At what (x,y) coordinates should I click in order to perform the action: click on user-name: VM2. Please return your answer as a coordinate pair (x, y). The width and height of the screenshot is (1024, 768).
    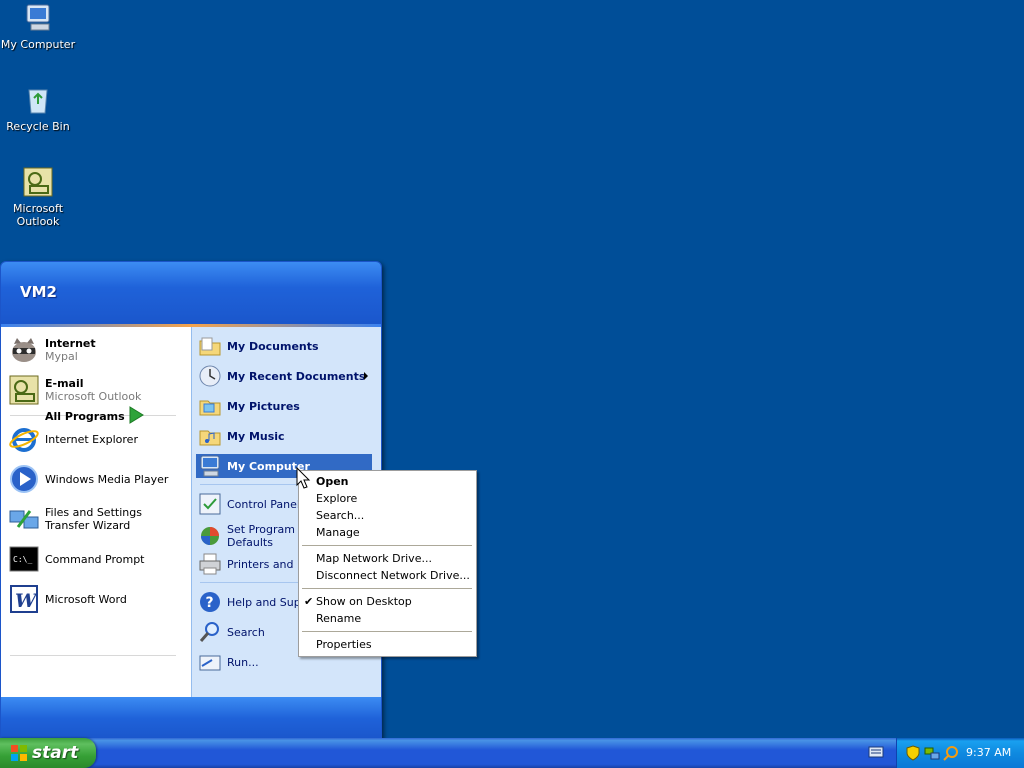
    Looking at the image, I should click on (38, 292).